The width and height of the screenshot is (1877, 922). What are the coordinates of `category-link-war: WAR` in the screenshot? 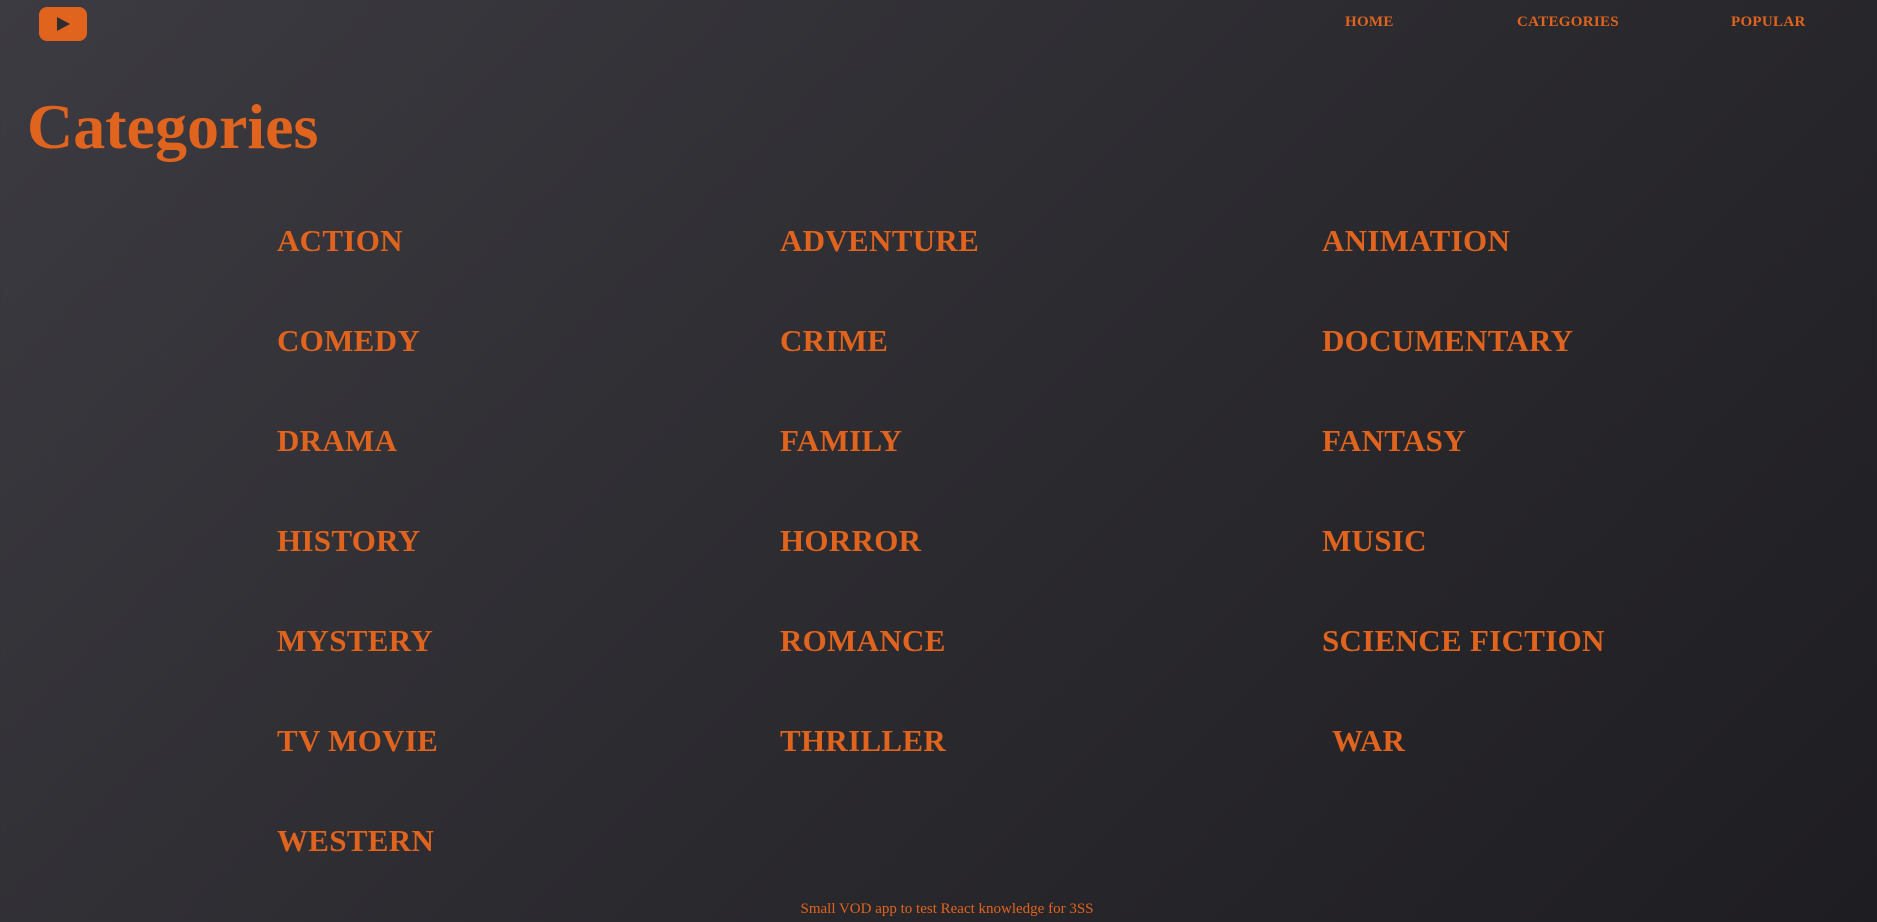 It's located at (1368, 740).